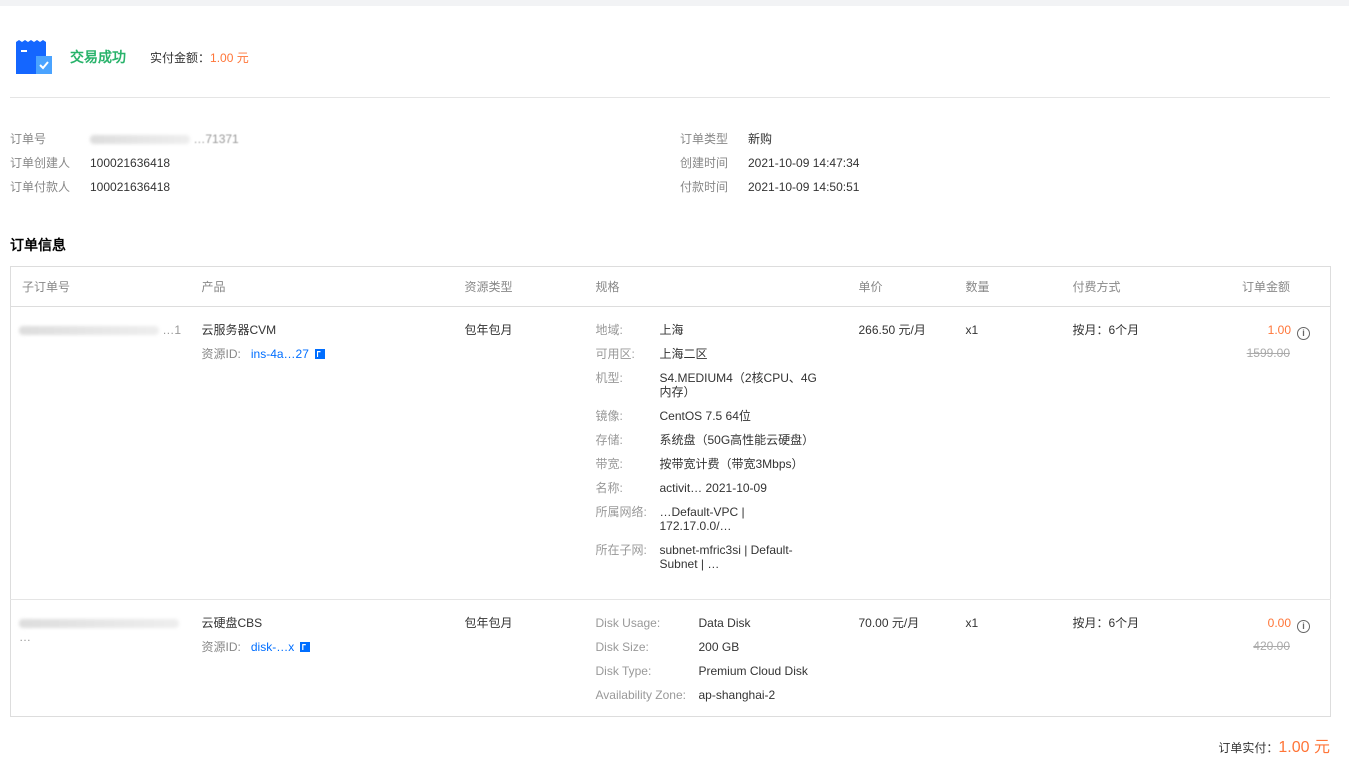 The width and height of the screenshot is (1349, 771). What do you see at coordinates (609, 464) in the screenshot?
I see `spec-label: 带宽:` at bounding box center [609, 464].